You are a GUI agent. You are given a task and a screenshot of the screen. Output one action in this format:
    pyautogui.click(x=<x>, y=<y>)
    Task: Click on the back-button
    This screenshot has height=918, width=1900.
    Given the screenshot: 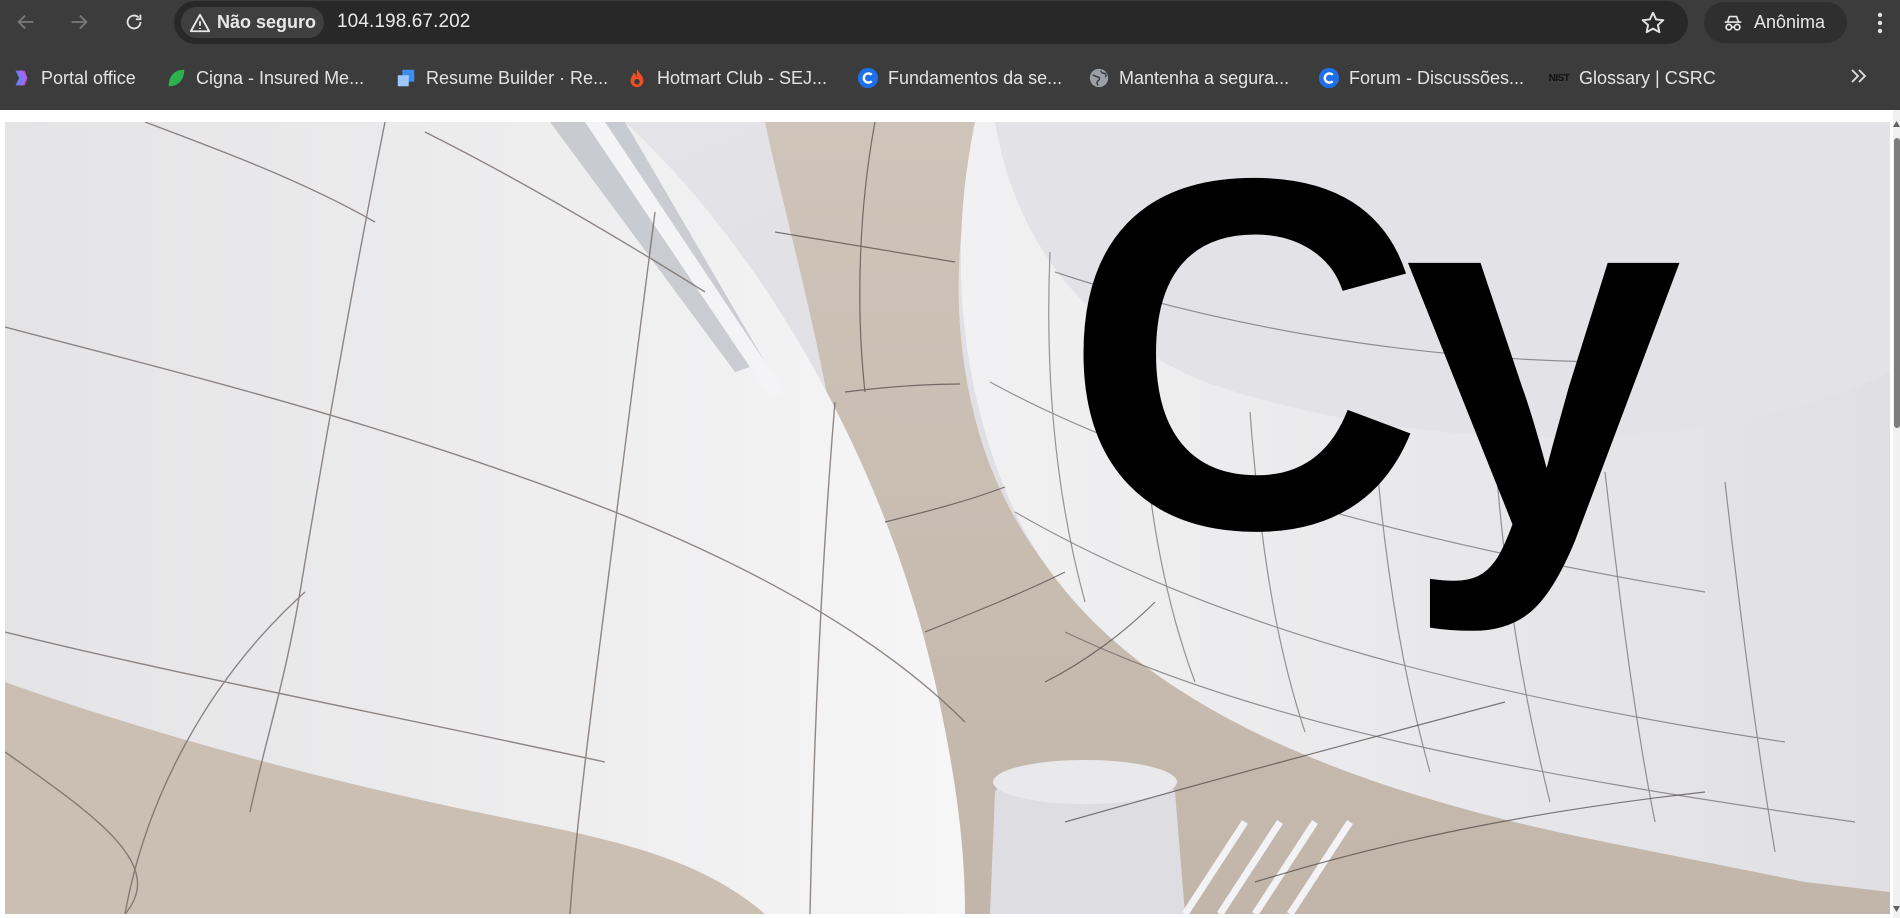 What is the action you would take?
    pyautogui.click(x=26, y=22)
    